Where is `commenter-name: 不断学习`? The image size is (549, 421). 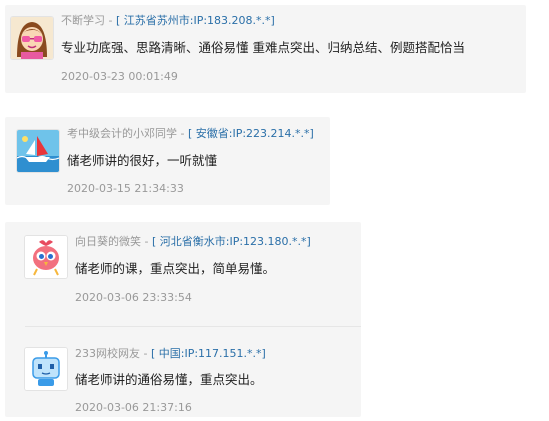 commenter-name: 不断学习 is located at coordinates (83, 20).